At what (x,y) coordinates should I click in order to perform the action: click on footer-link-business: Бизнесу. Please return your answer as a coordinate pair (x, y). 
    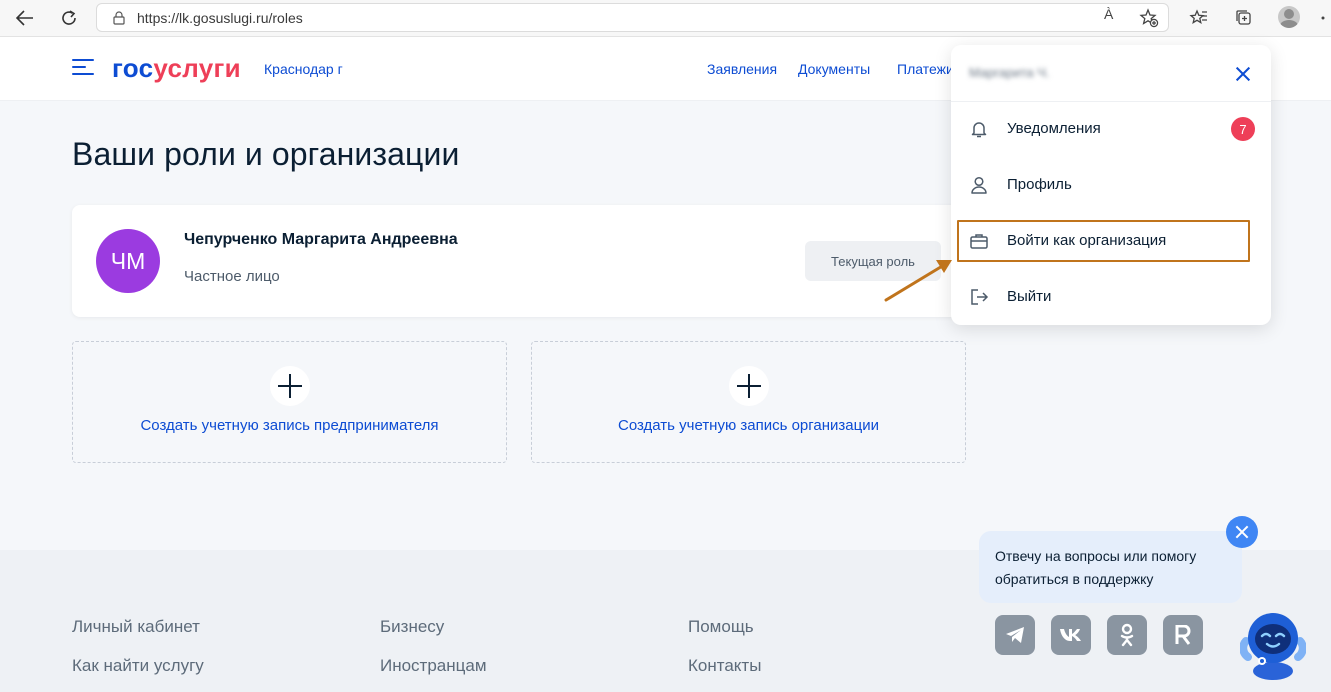
    Looking at the image, I should click on (412, 627).